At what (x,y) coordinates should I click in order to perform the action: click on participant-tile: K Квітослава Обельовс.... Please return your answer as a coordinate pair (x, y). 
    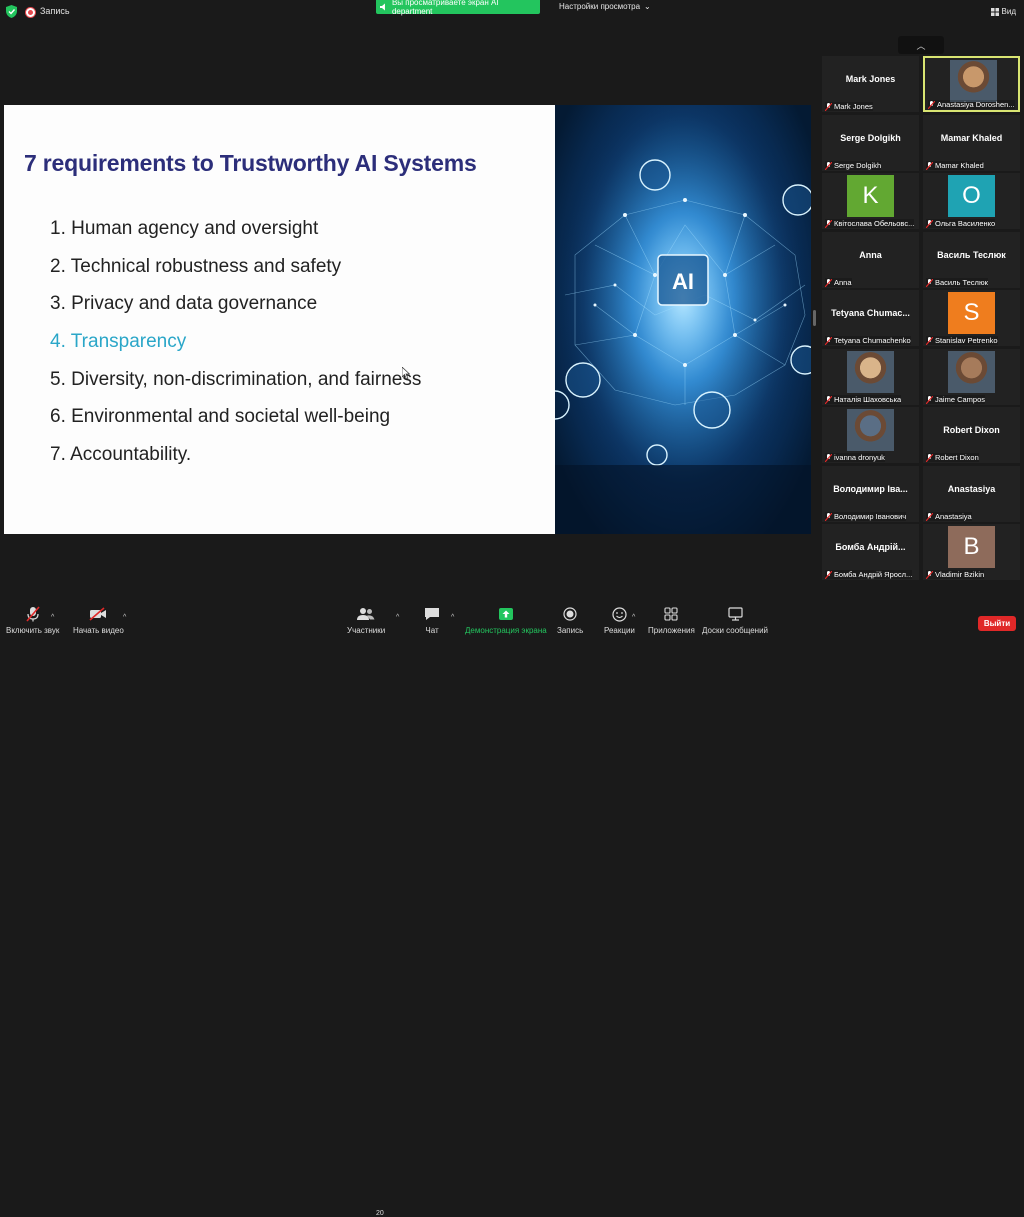
    Looking at the image, I should click on (870, 201).